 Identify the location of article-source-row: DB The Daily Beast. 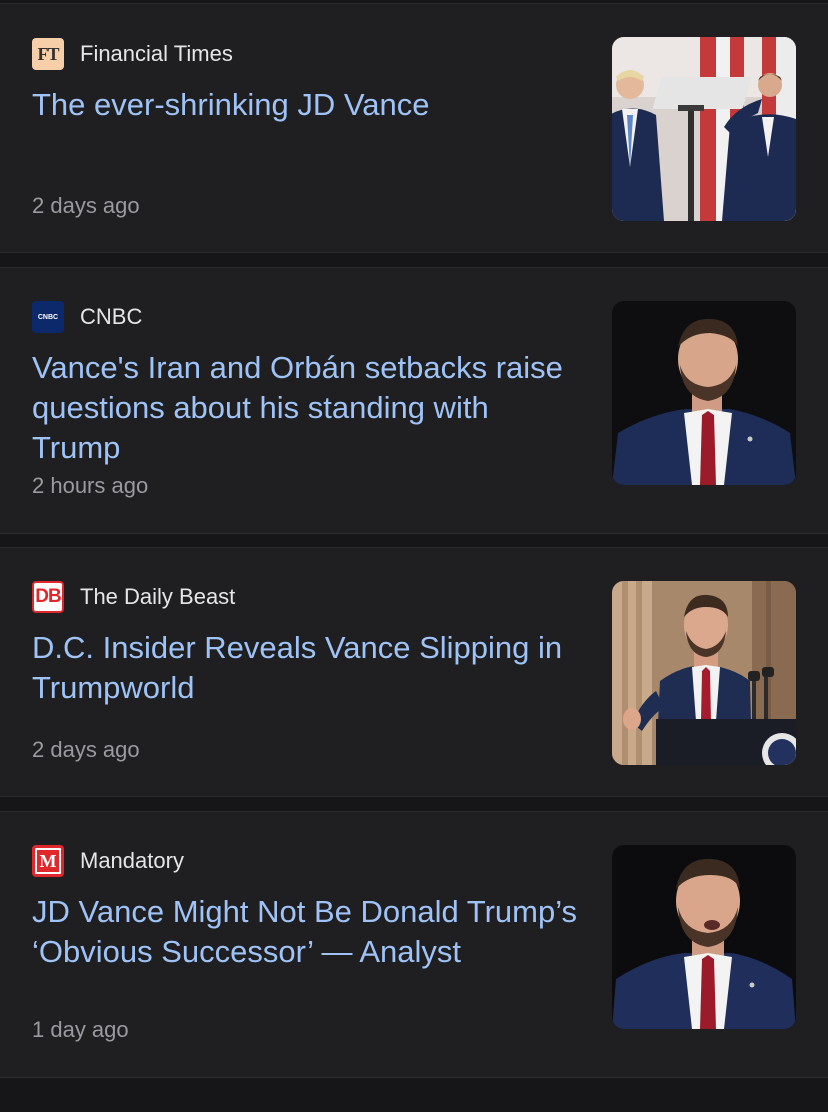
(133, 597).